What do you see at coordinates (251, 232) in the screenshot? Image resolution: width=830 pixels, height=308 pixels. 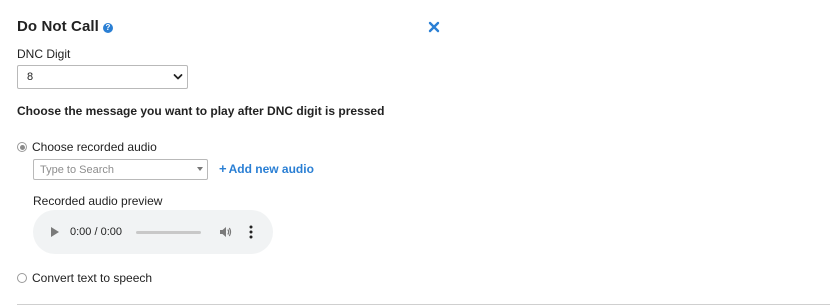 I see `more-vertical-icon` at bounding box center [251, 232].